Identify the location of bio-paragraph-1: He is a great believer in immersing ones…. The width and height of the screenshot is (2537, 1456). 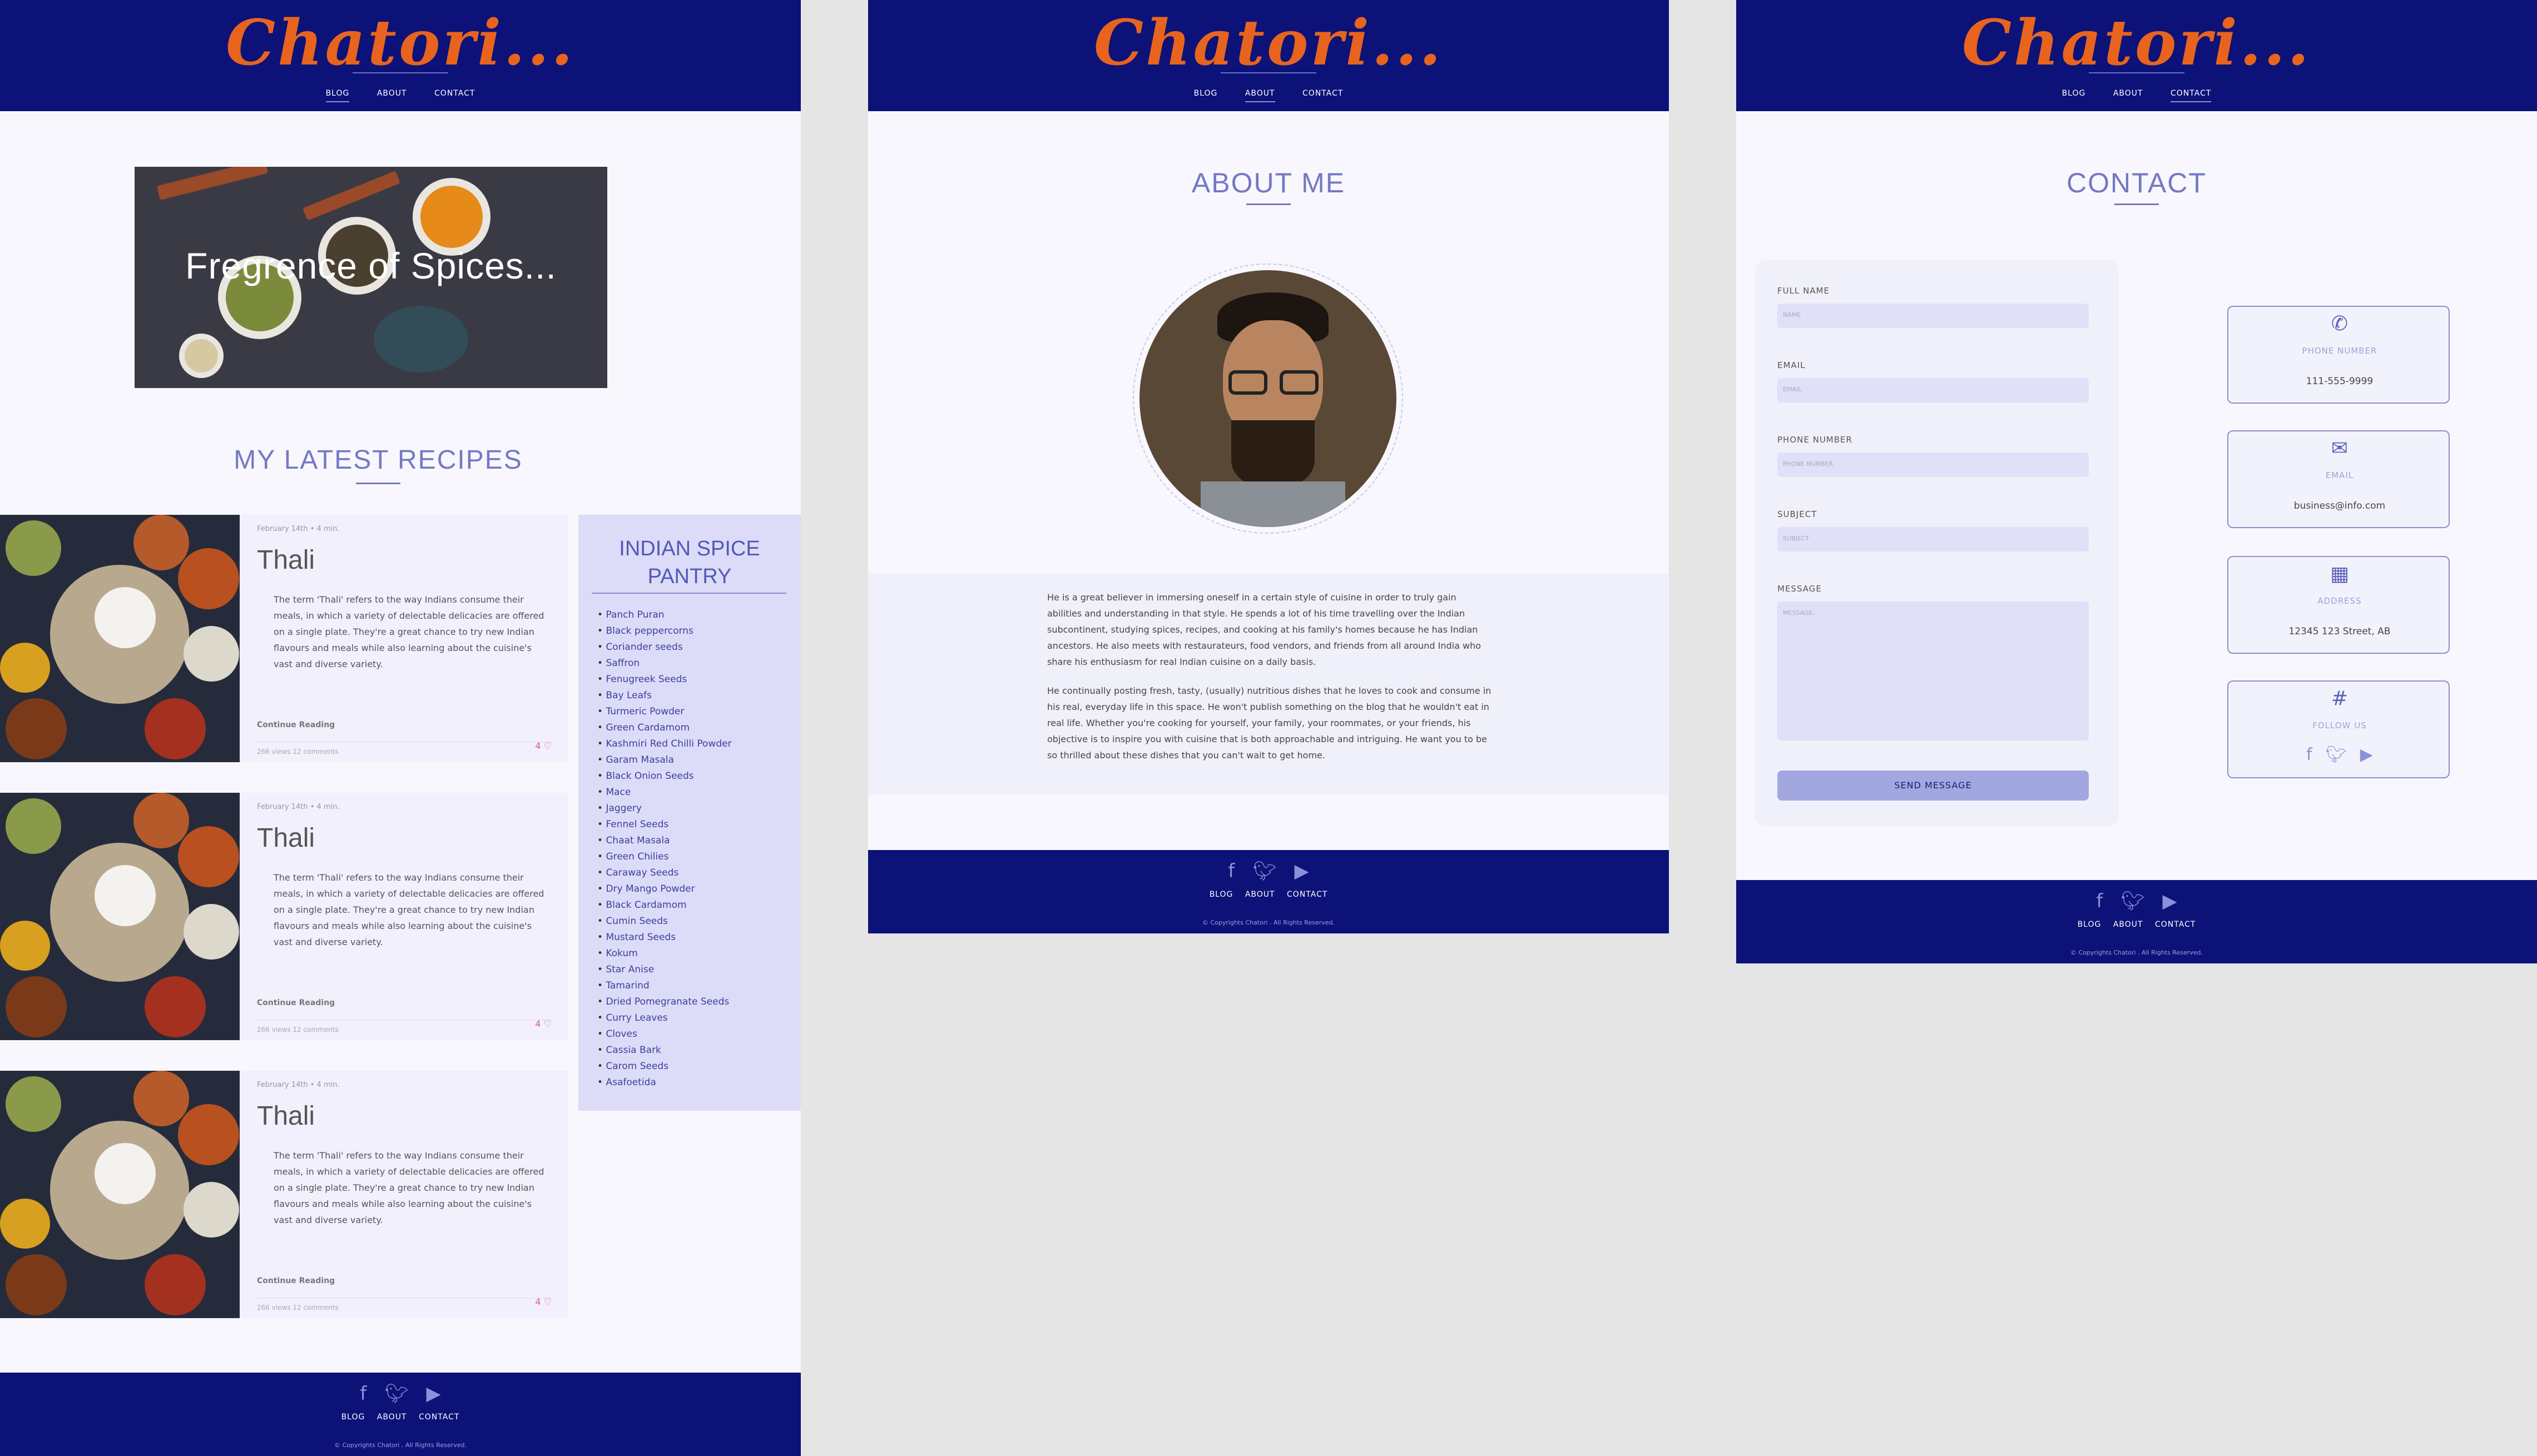
(1264, 629).